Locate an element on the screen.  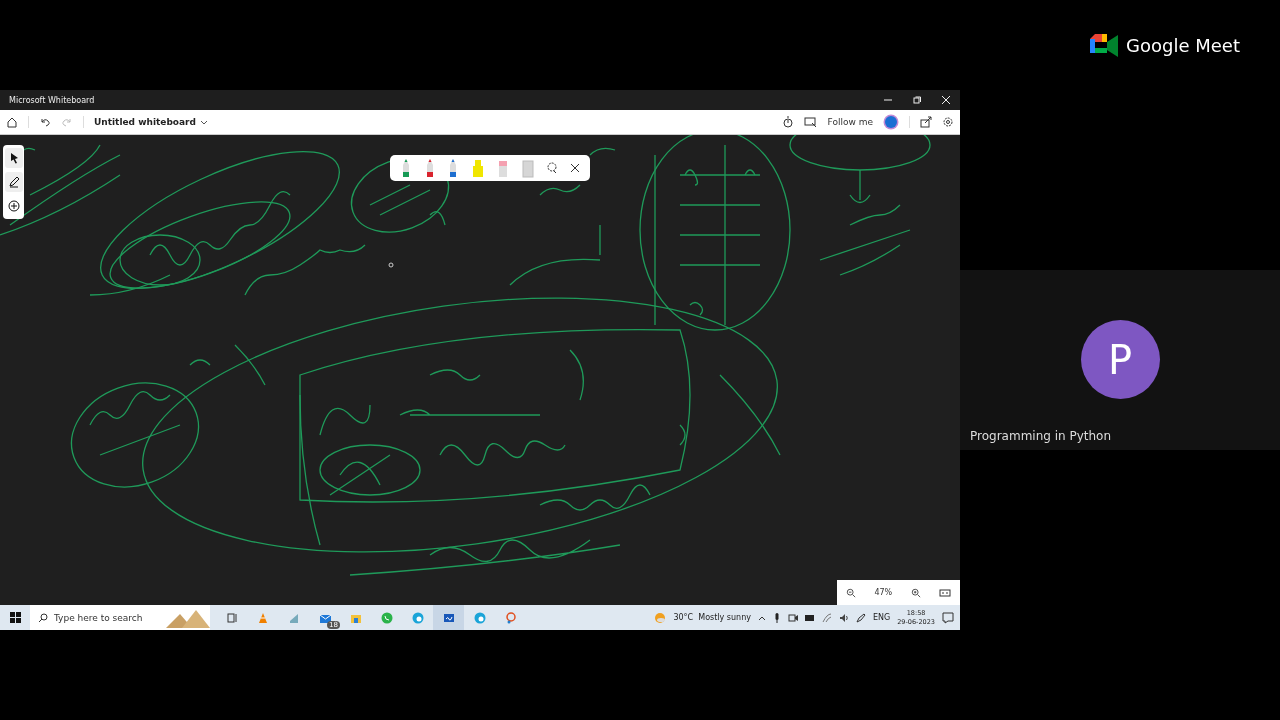
paint-icon is located at coordinates (510, 617).